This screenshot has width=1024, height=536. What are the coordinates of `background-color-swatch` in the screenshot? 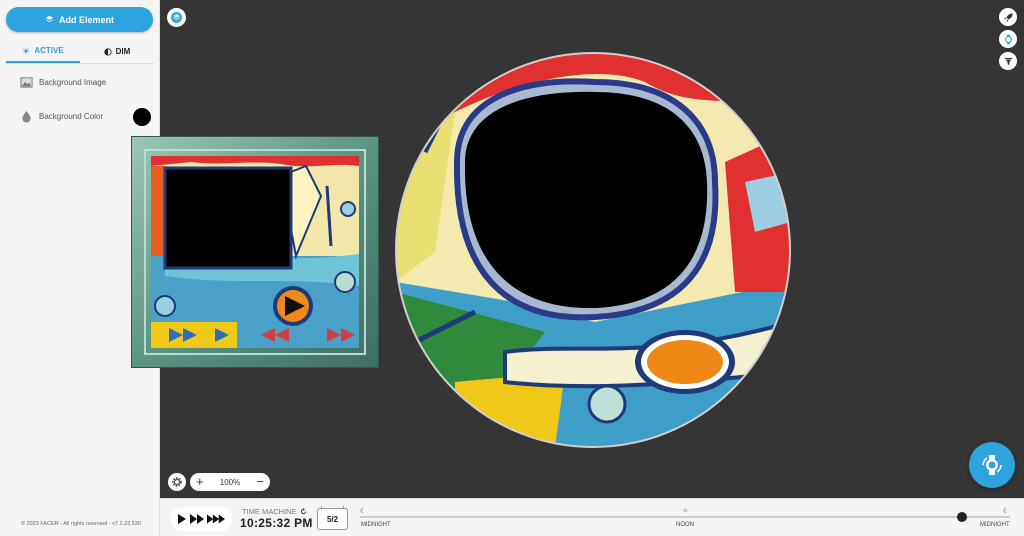 It's located at (142, 117).